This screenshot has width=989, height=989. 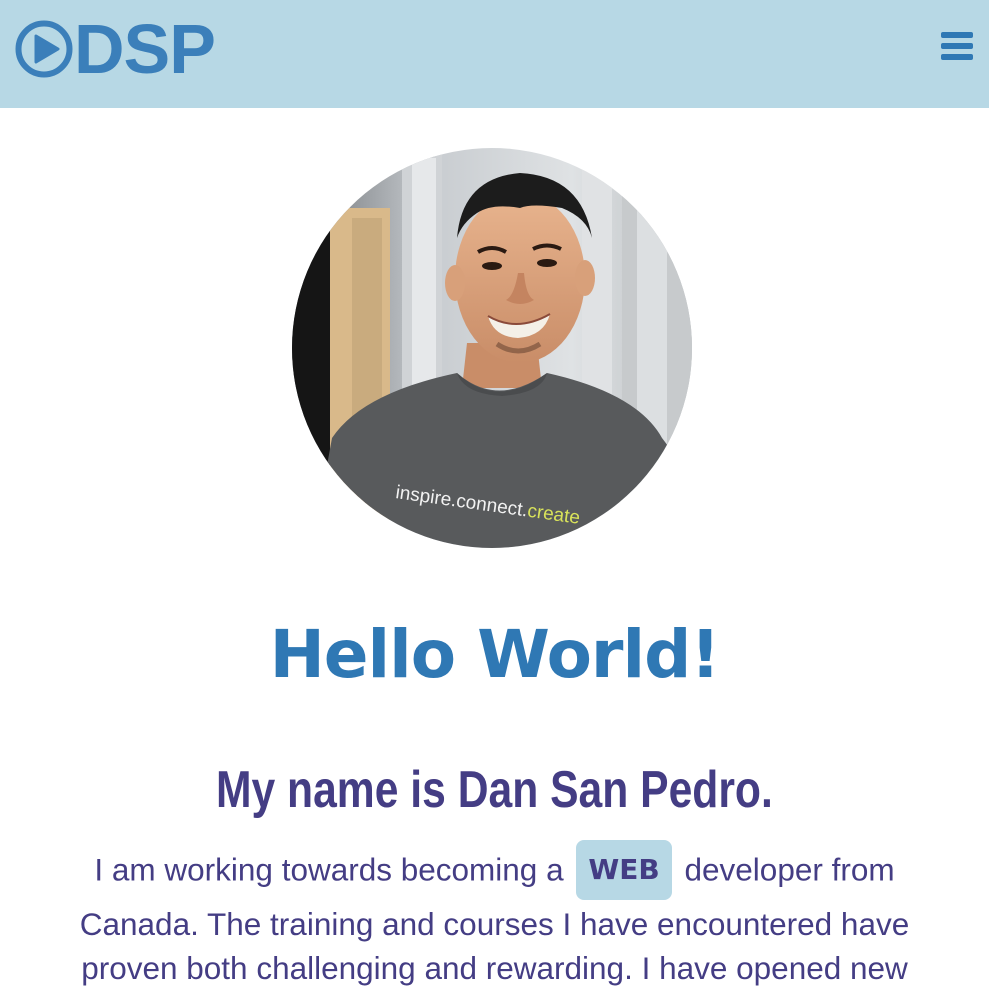 I want to click on greeting-heading: Hello World!, so click(x=495, y=654).